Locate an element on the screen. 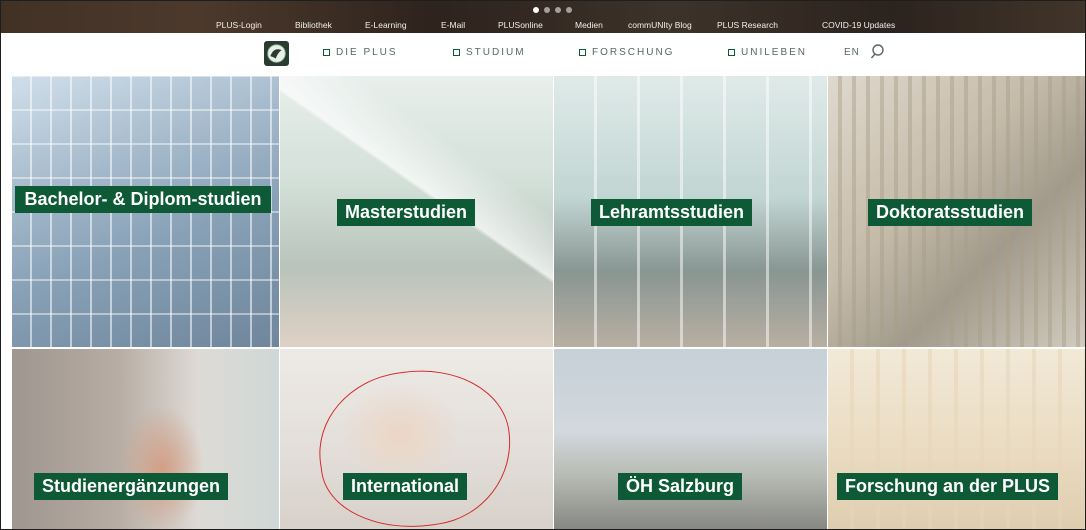 This screenshot has height=530, width=1086. top-link-plus-research: PLUS Research is located at coordinates (747, 25).